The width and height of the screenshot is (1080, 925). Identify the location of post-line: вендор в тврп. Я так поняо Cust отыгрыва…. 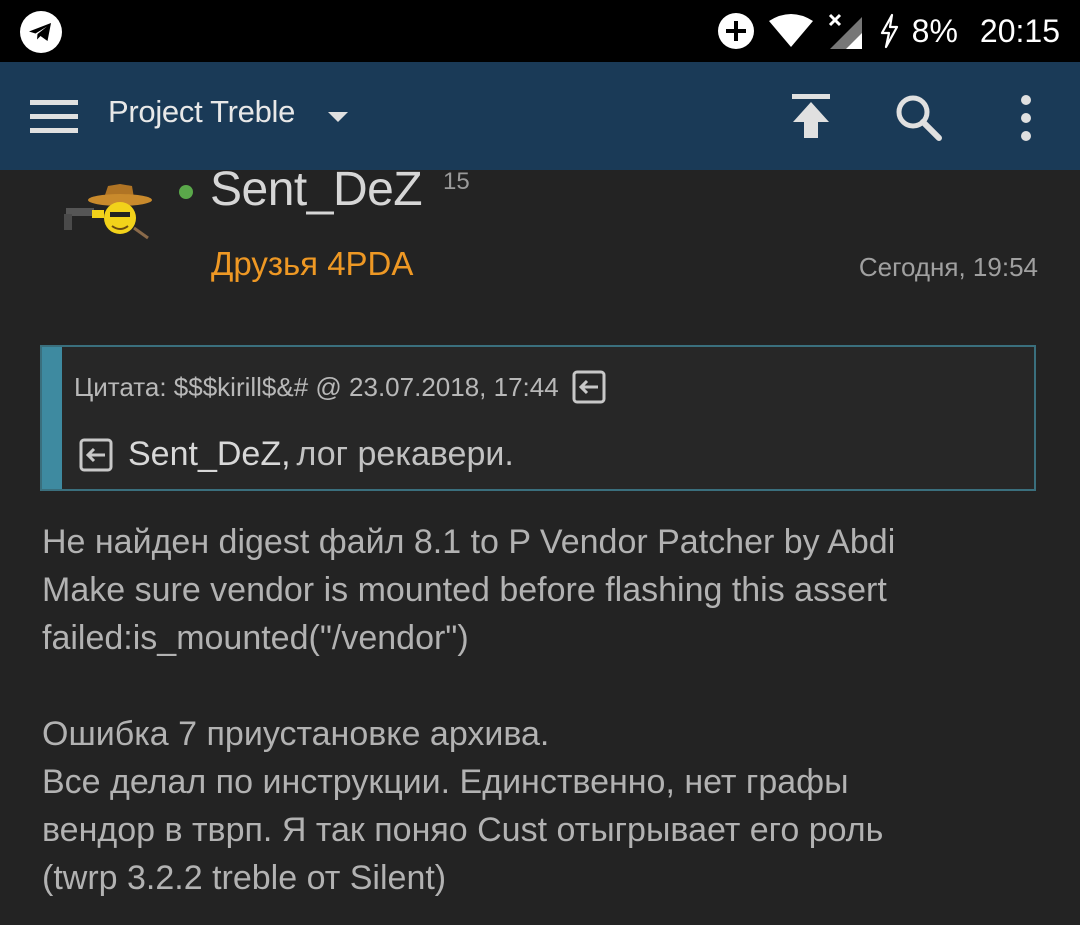
(463, 830).